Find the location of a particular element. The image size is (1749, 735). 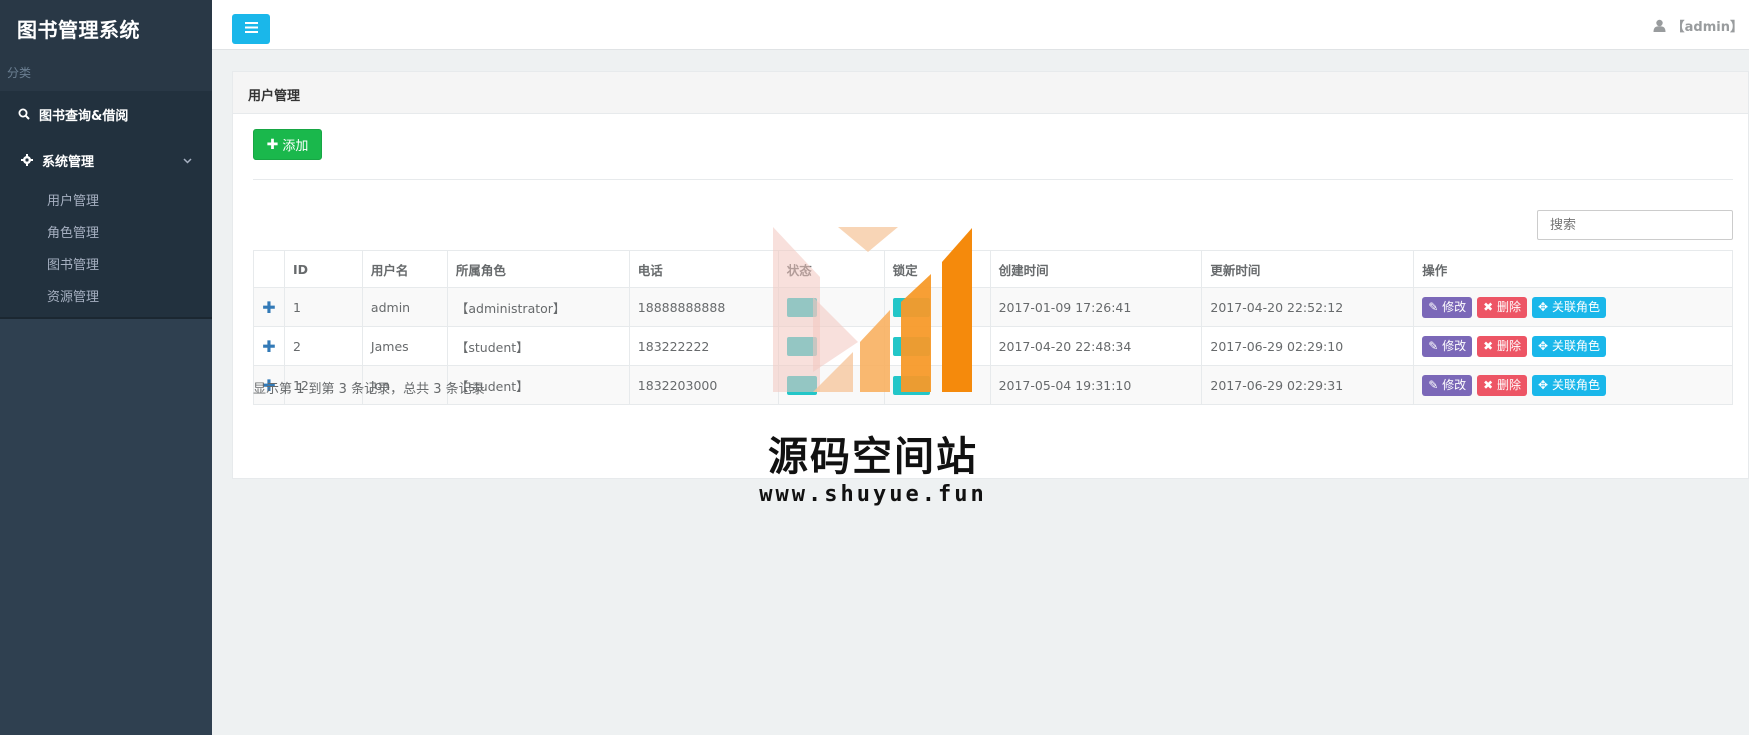

gear-icon is located at coordinates (27, 160).